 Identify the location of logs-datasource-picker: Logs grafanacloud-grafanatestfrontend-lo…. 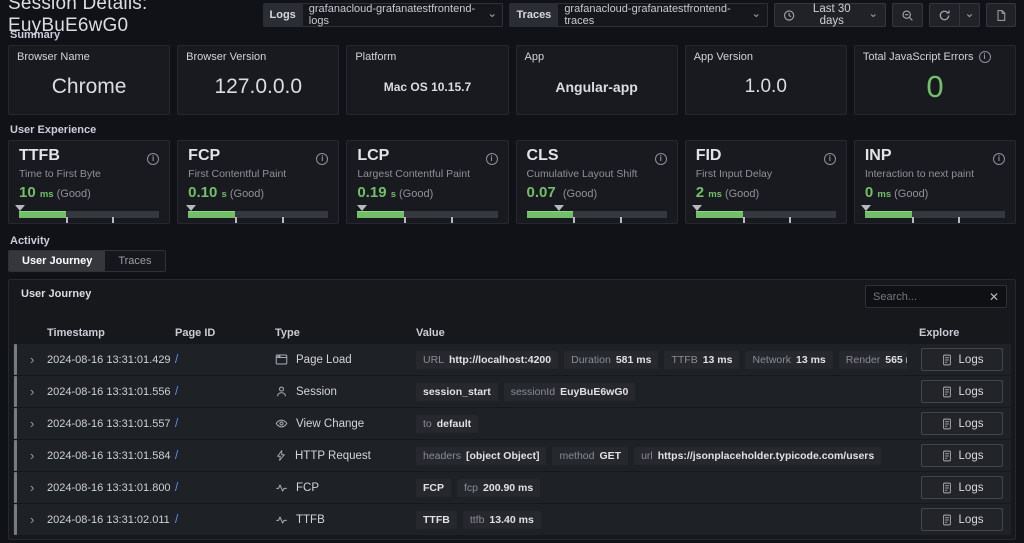
(383, 15).